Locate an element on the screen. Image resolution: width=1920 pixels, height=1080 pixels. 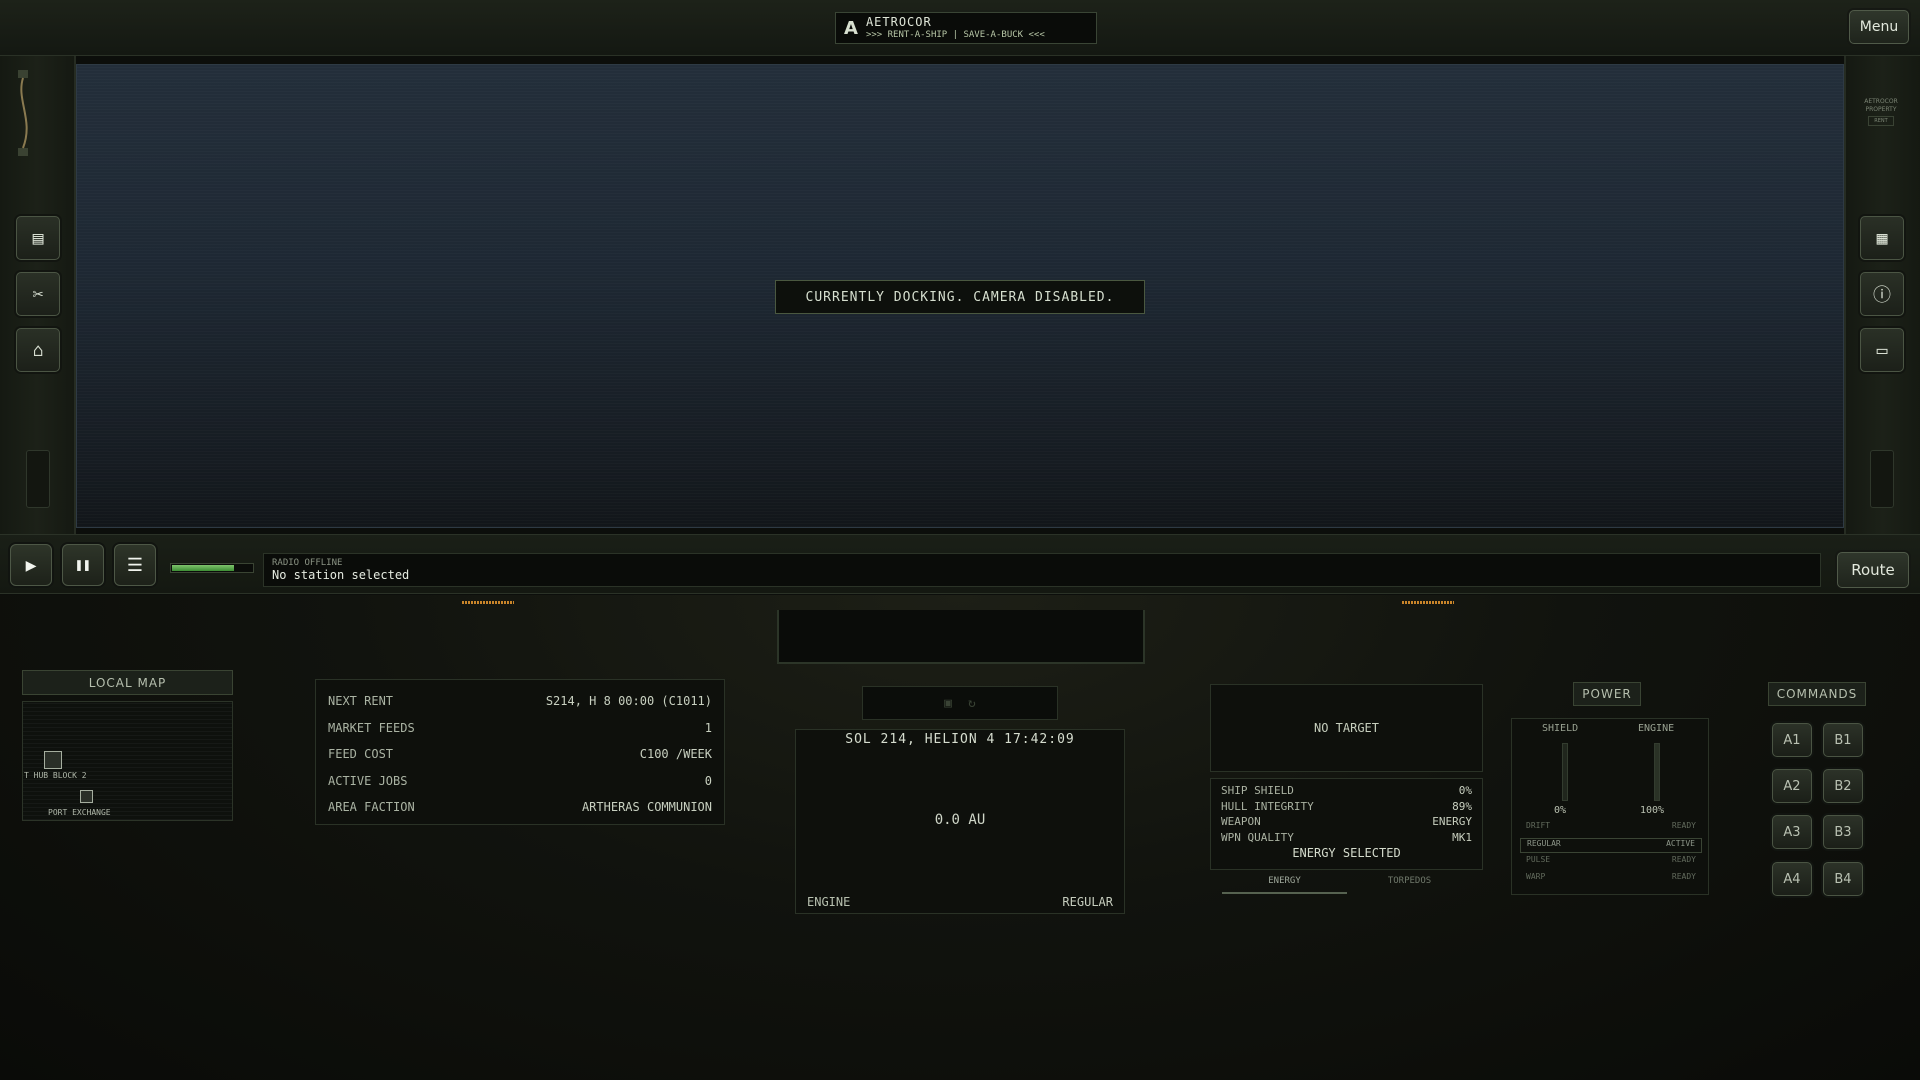
docking-message: CURRENTLY DOCKING. CAMERA DISABLED. is located at coordinates (960, 297).